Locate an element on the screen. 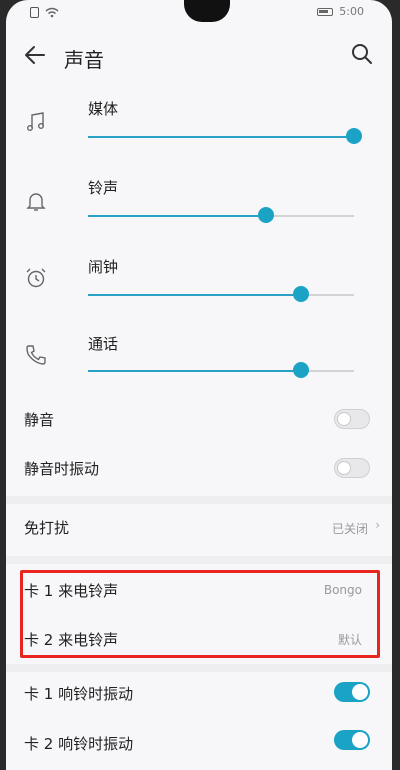  status-time: 5:00 is located at coordinates (351, 11).